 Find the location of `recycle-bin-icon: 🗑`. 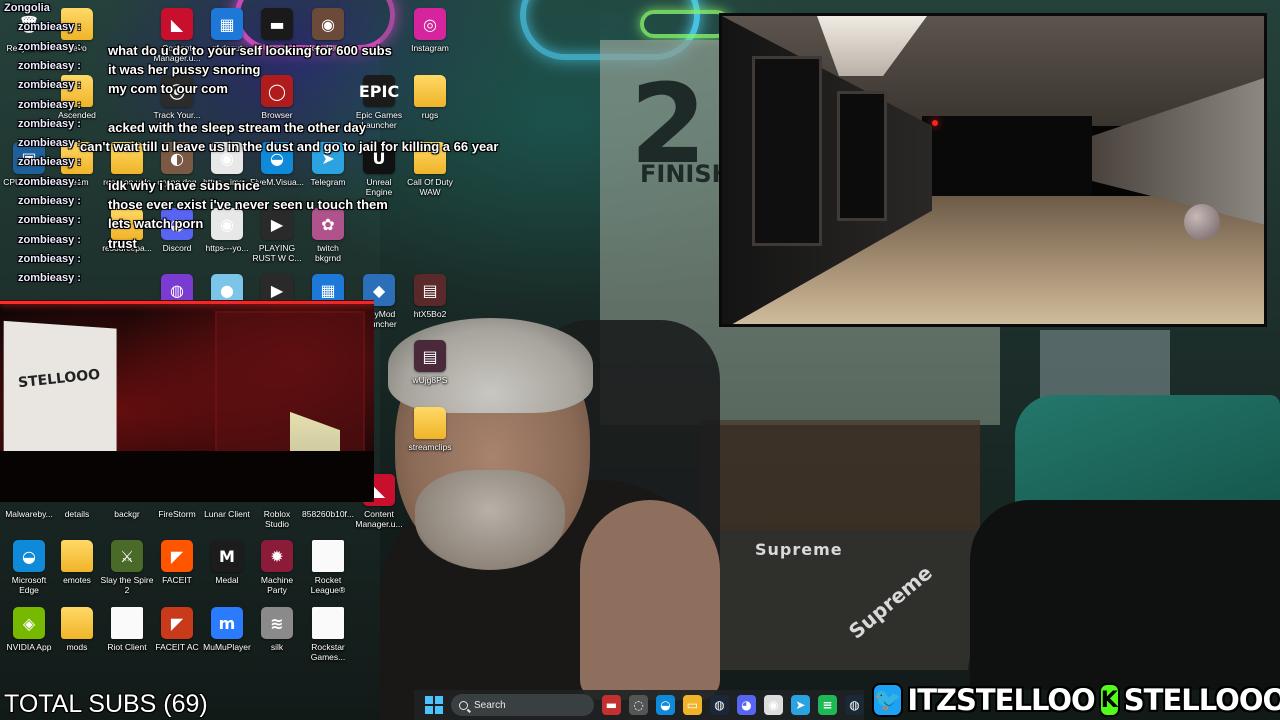

recycle-bin-icon: 🗑 is located at coordinates (29, 24).